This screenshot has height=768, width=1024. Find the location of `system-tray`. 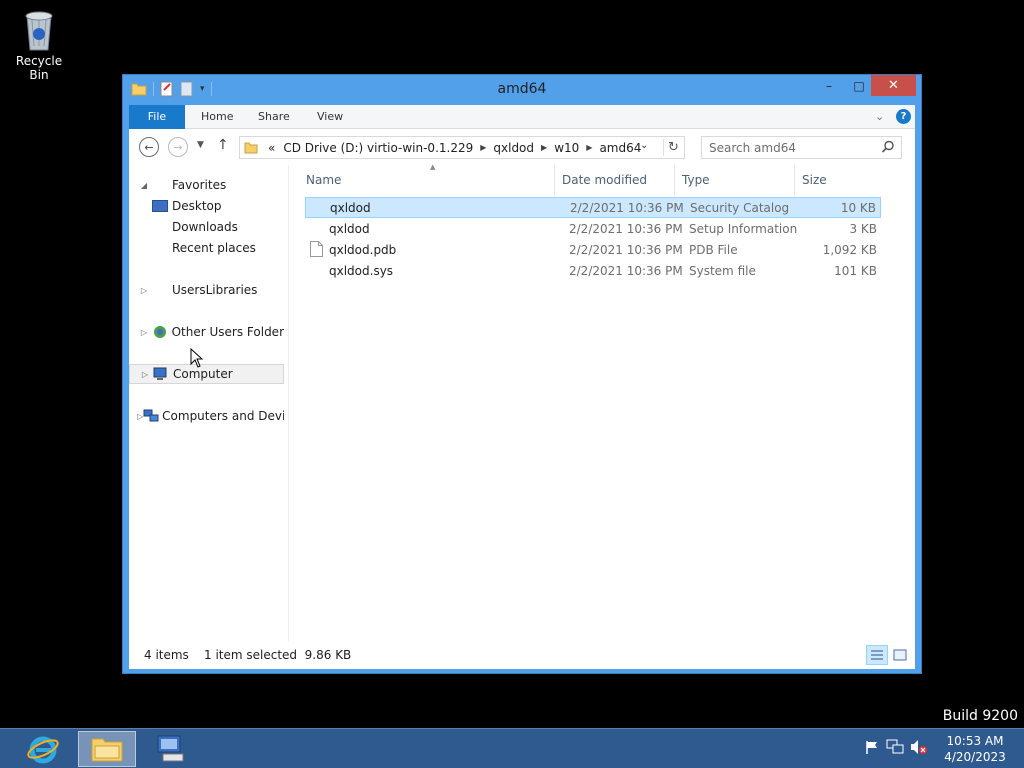

system-tray is located at coordinates (896, 747).